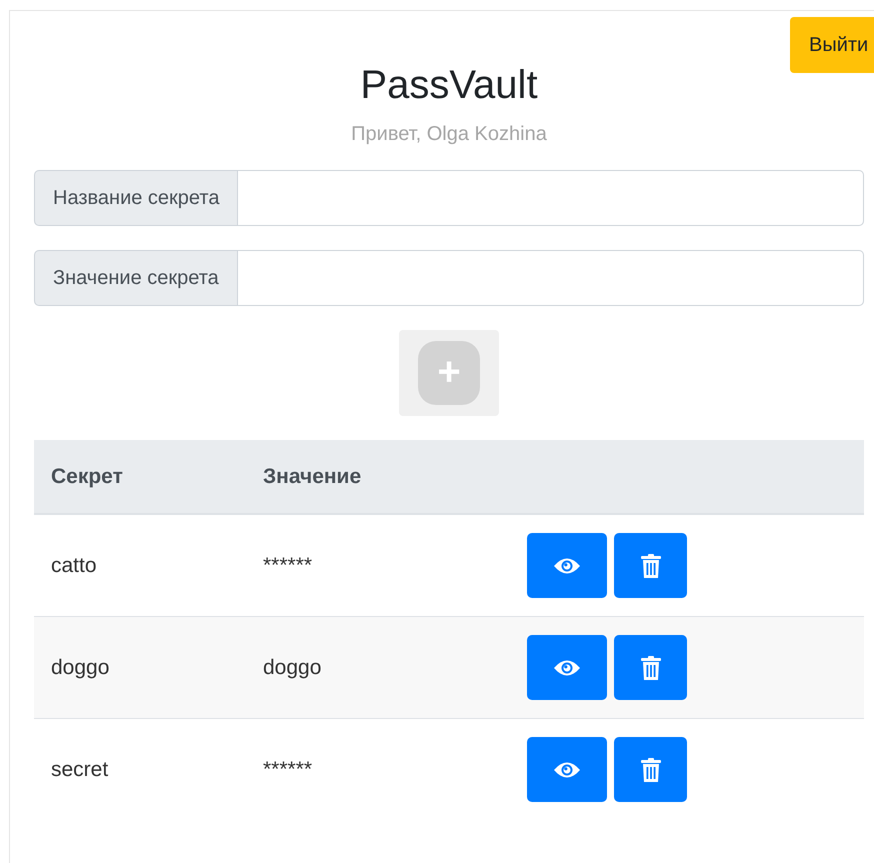 This screenshot has width=874, height=863. What do you see at coordinates (832, 45) in the screenshot?
I see `logout-button: Выйти` at bounding box center [832, 45].